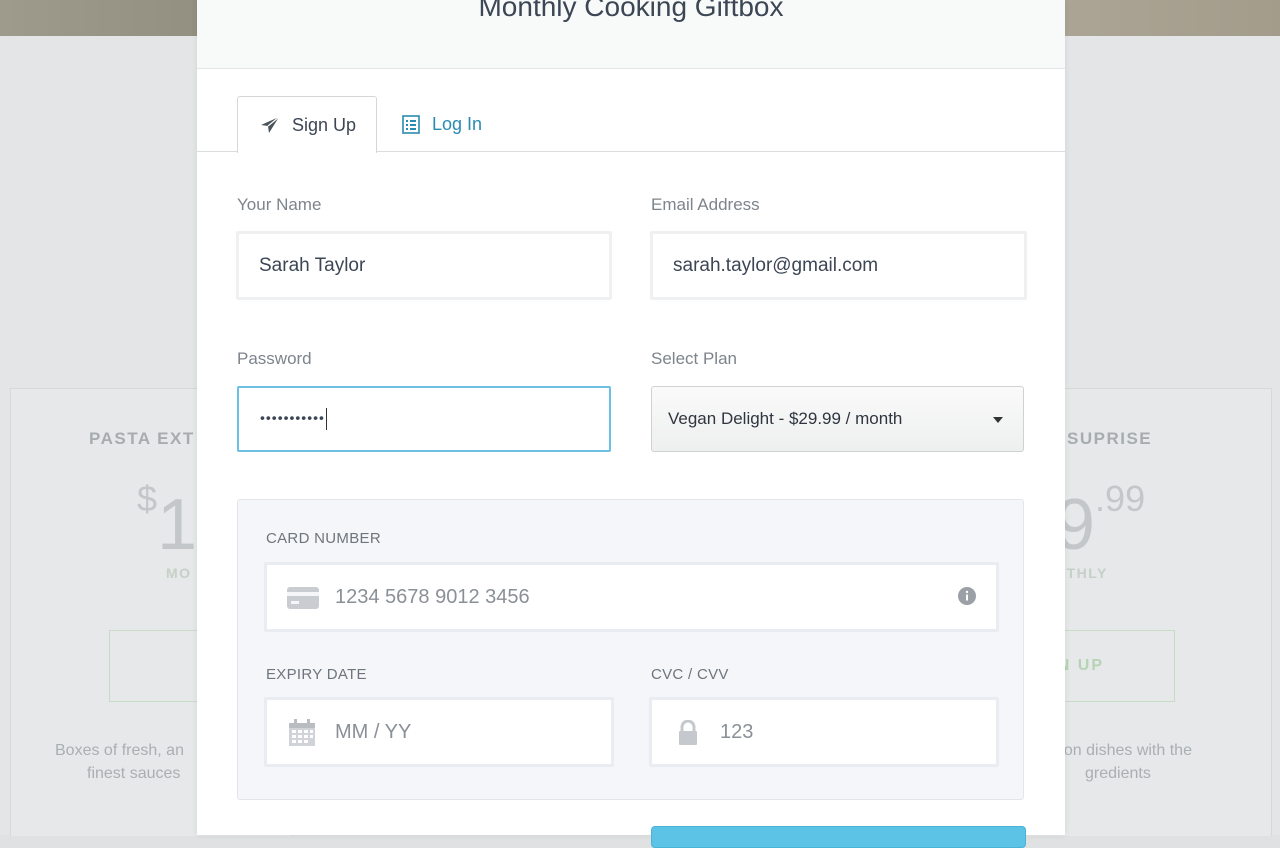 The image size is (1280, 848). I want to click on modal-header: Monthly Cooking Giftbox, so click(631, 34).